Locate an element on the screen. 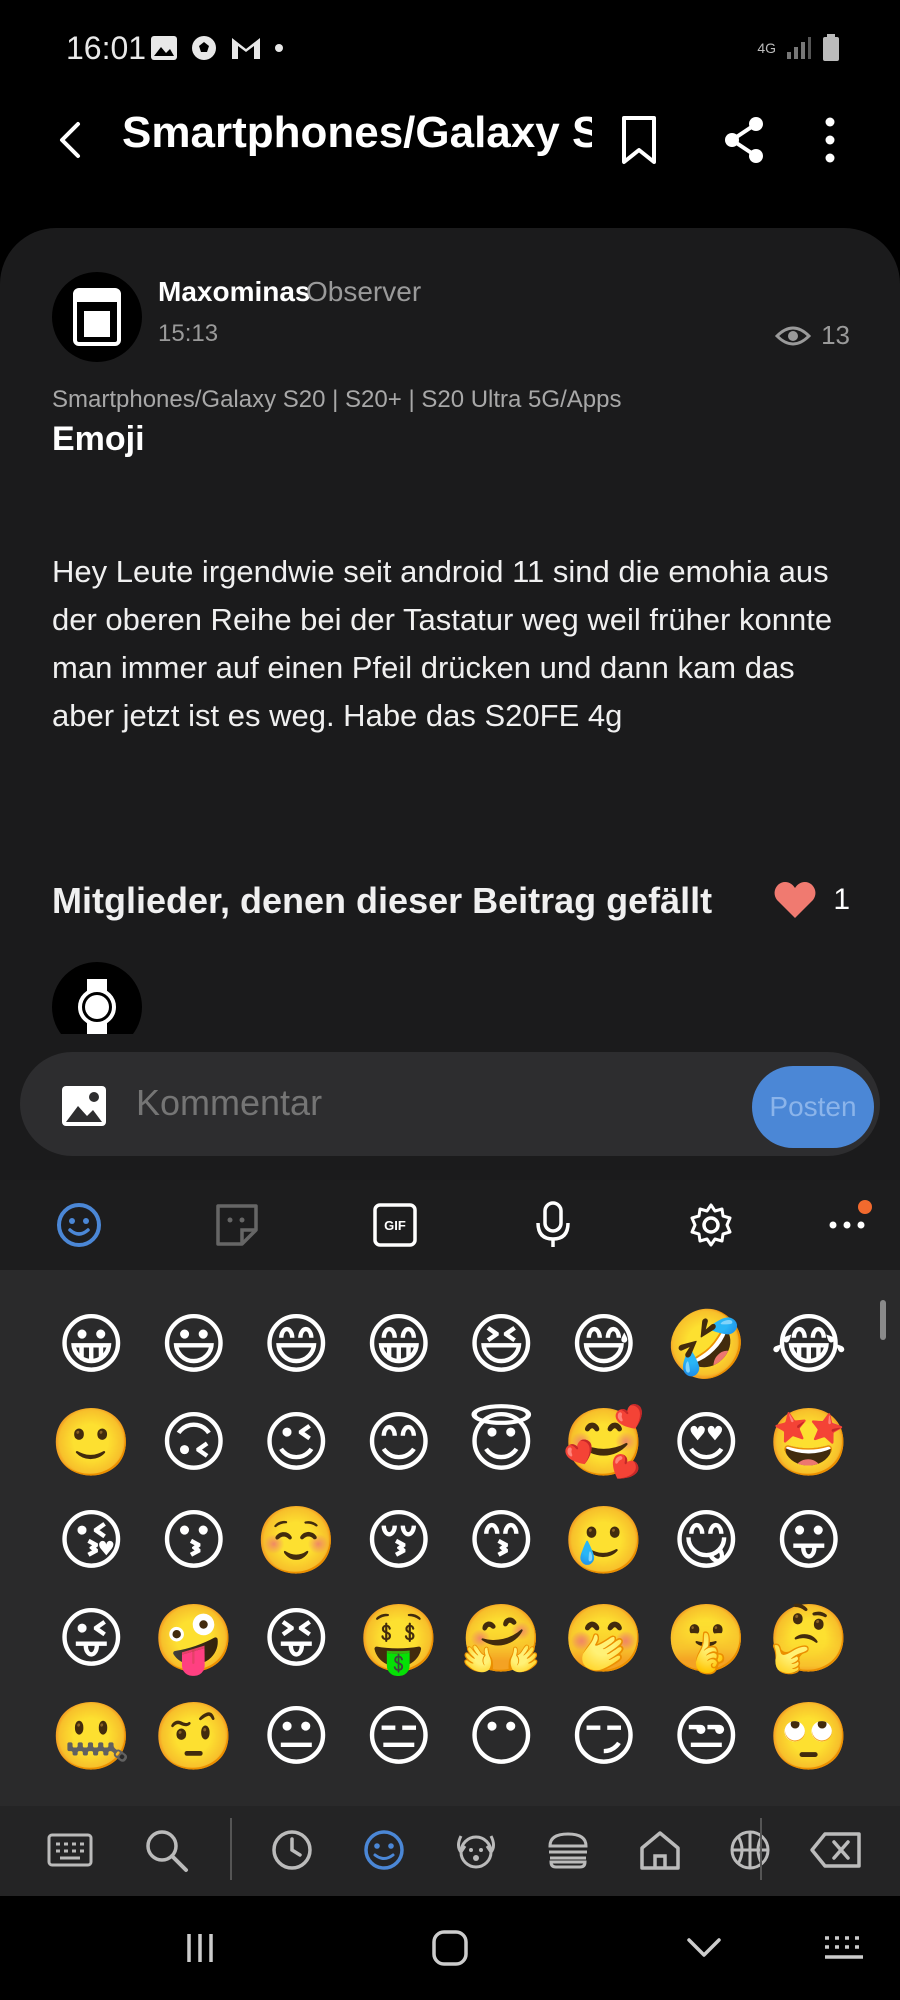  emoji-key: ☺️ is located at coordinates (296, 1541).